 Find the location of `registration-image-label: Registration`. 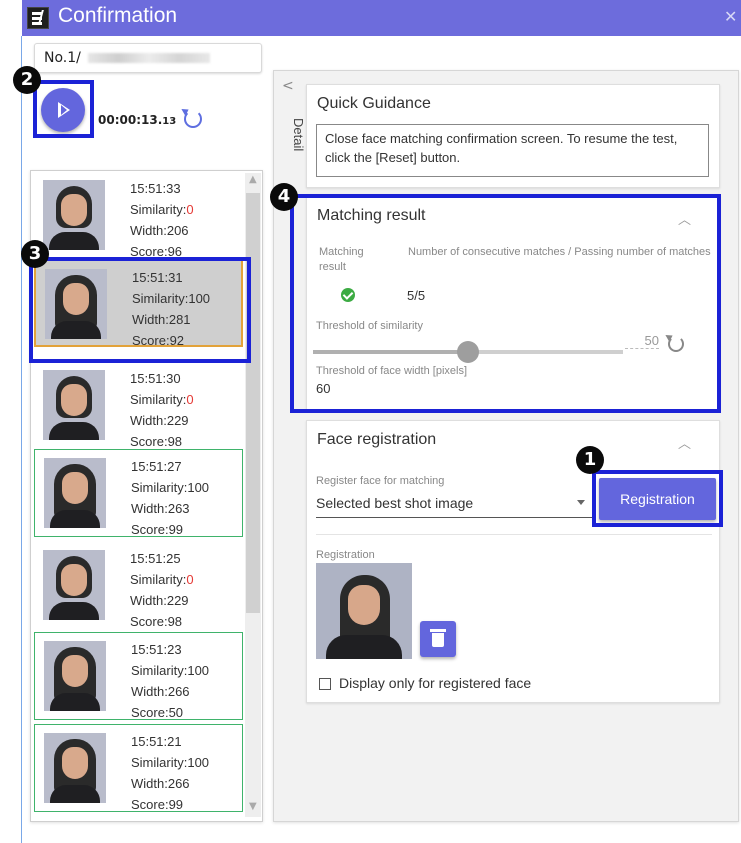

registration-image-label: Registration is located at coordinates (345, 555).